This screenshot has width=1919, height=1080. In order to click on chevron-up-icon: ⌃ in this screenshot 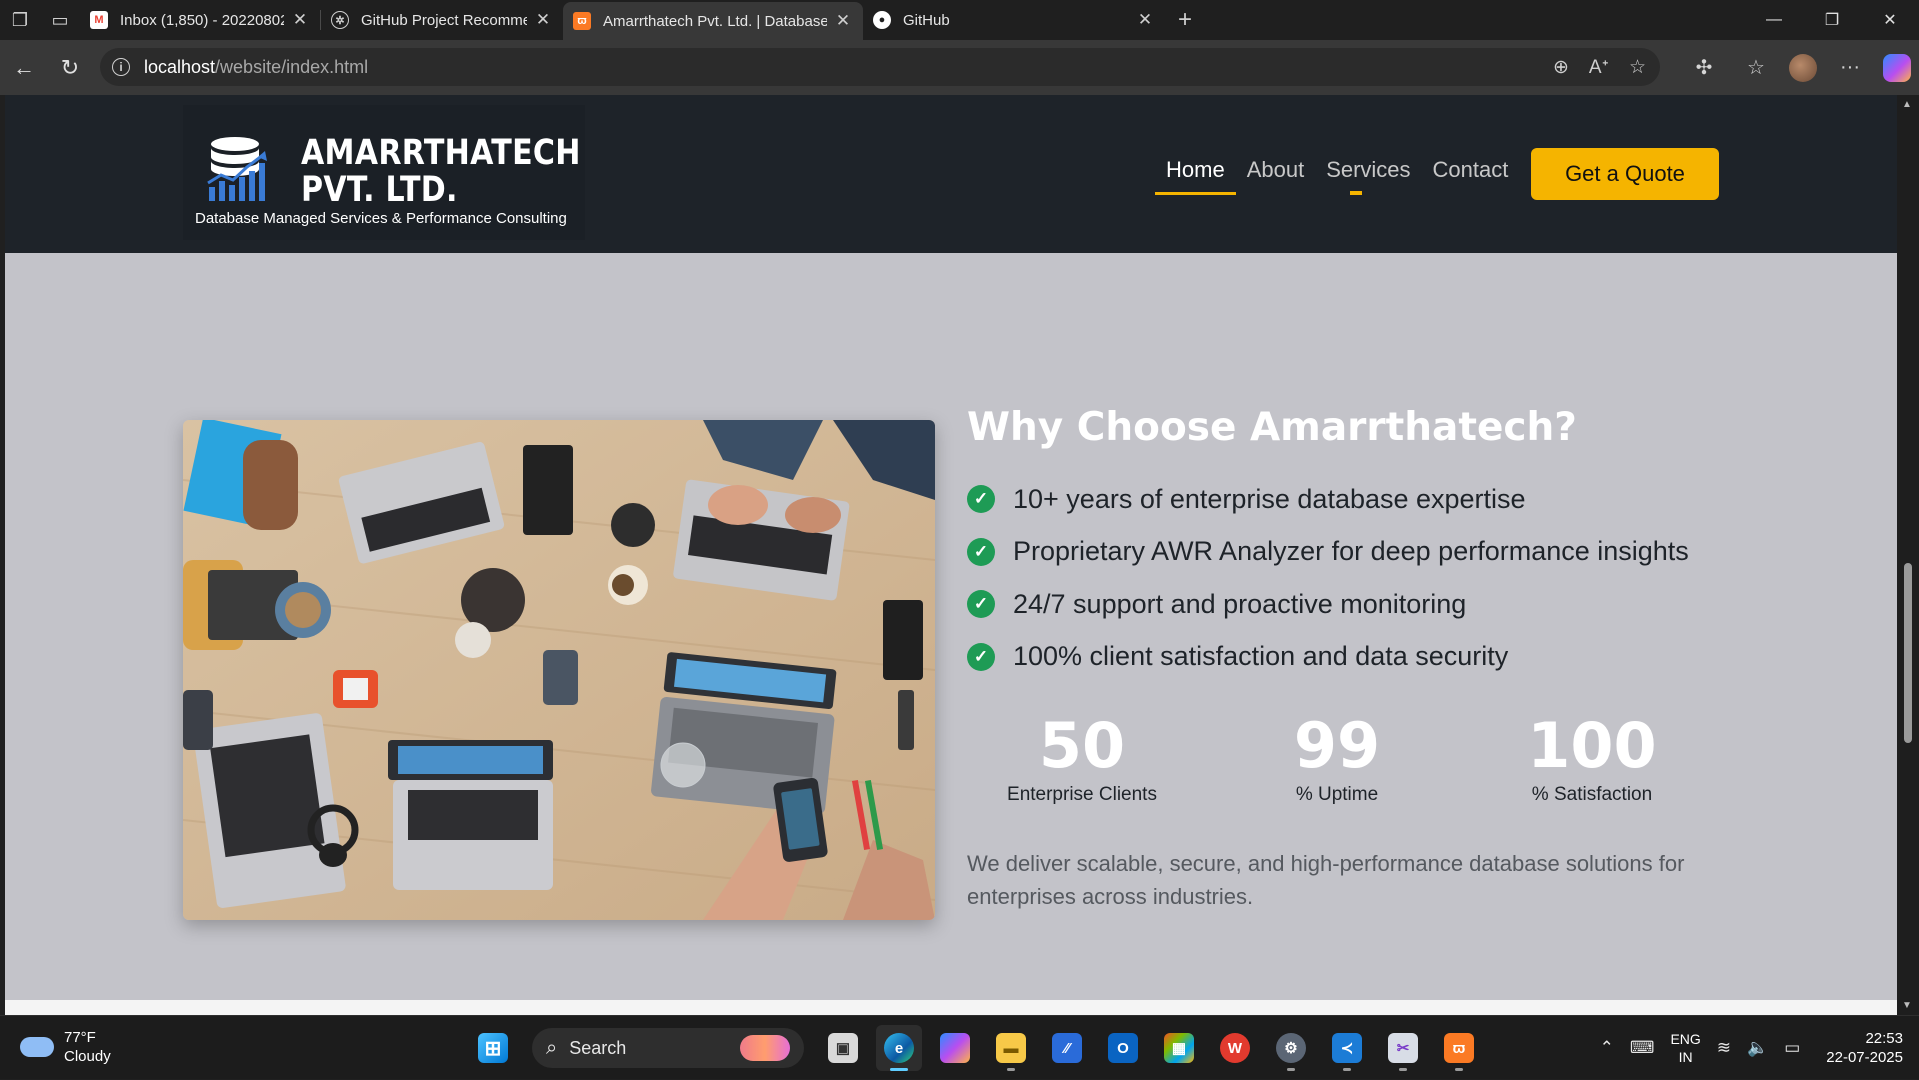, I will do `click(1607, 1048)`.